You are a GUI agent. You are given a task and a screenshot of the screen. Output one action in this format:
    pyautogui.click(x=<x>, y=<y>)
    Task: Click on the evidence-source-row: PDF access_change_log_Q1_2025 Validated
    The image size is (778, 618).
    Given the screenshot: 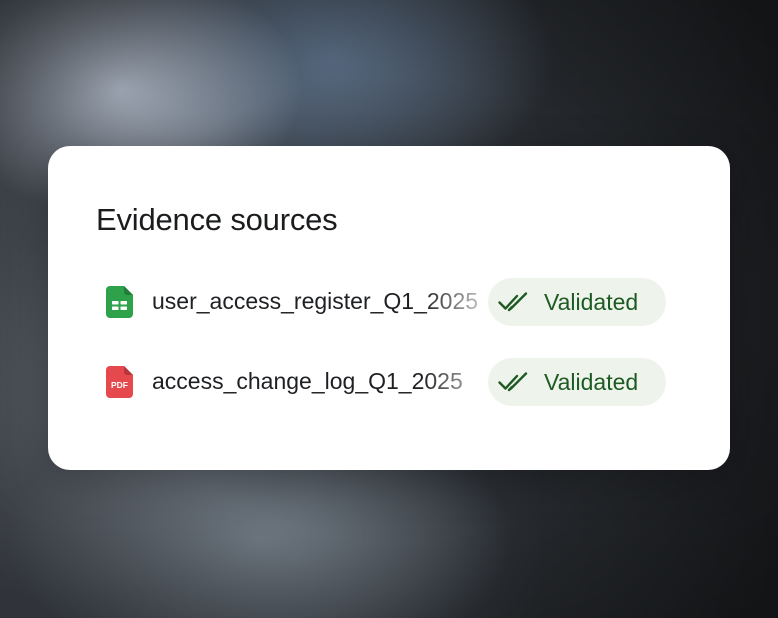 What is the action you would take?
    pyautogui.click(x=386, y=382)
    